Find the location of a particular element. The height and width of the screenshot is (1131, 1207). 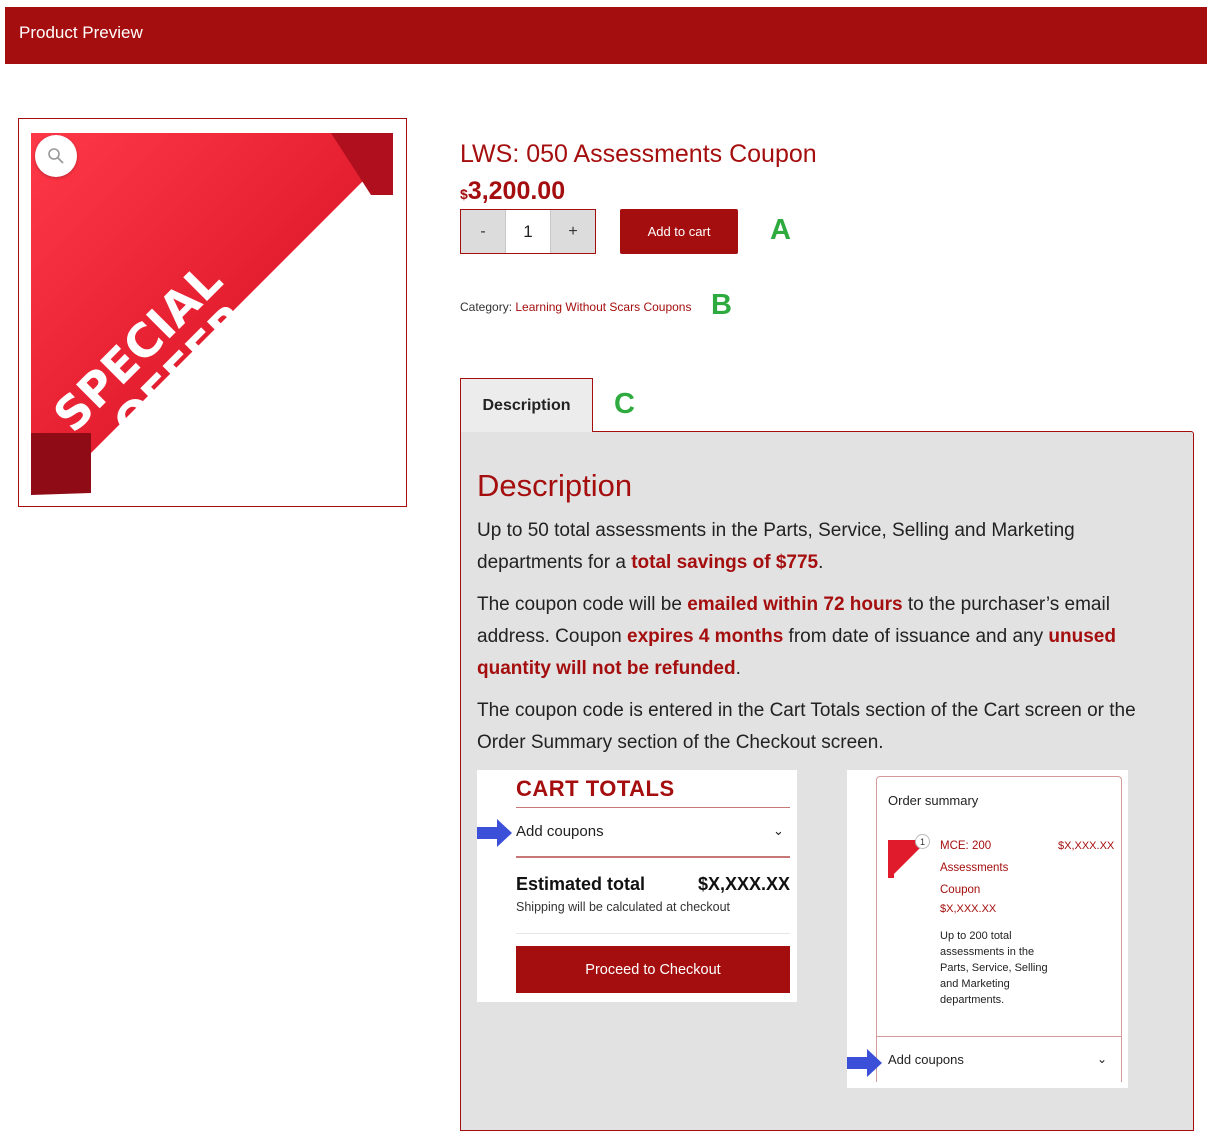

price-currency: $ is located at coordinates (464, 194).